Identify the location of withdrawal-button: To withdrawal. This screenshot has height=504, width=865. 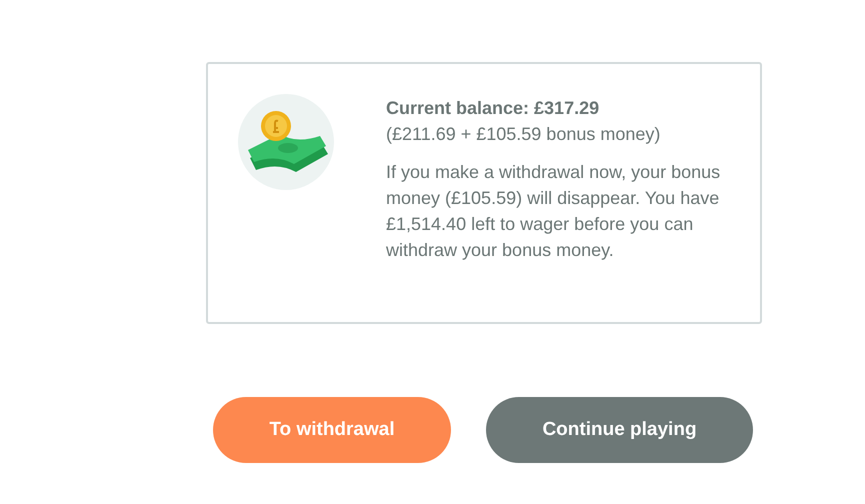
(332, 430).